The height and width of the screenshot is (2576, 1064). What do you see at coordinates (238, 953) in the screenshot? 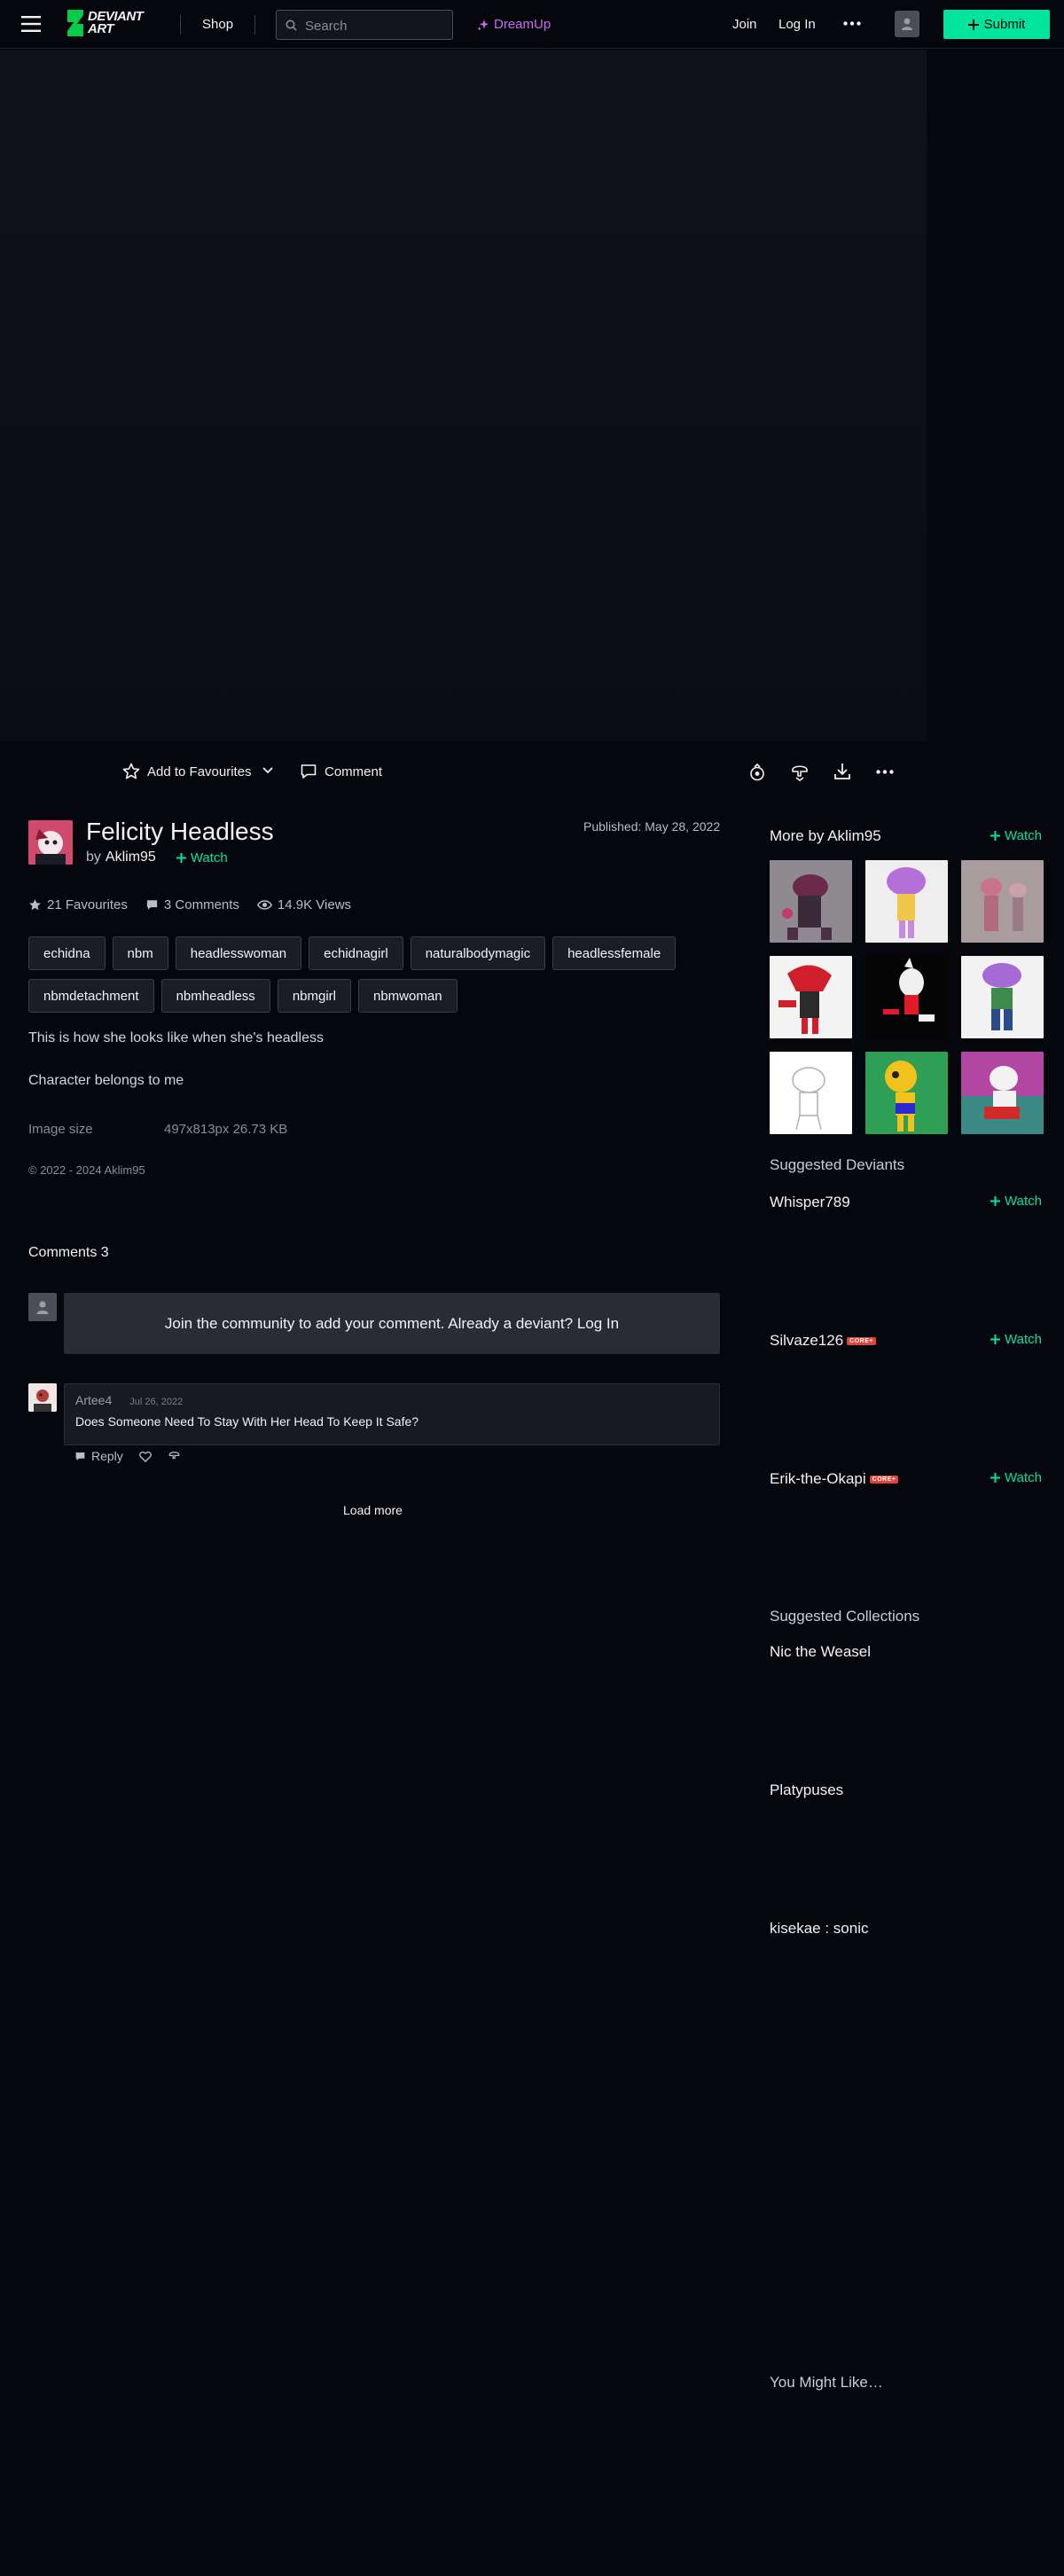
I see `tag-headlesswoman: headlesswoman` at bounding box center [238, 953].